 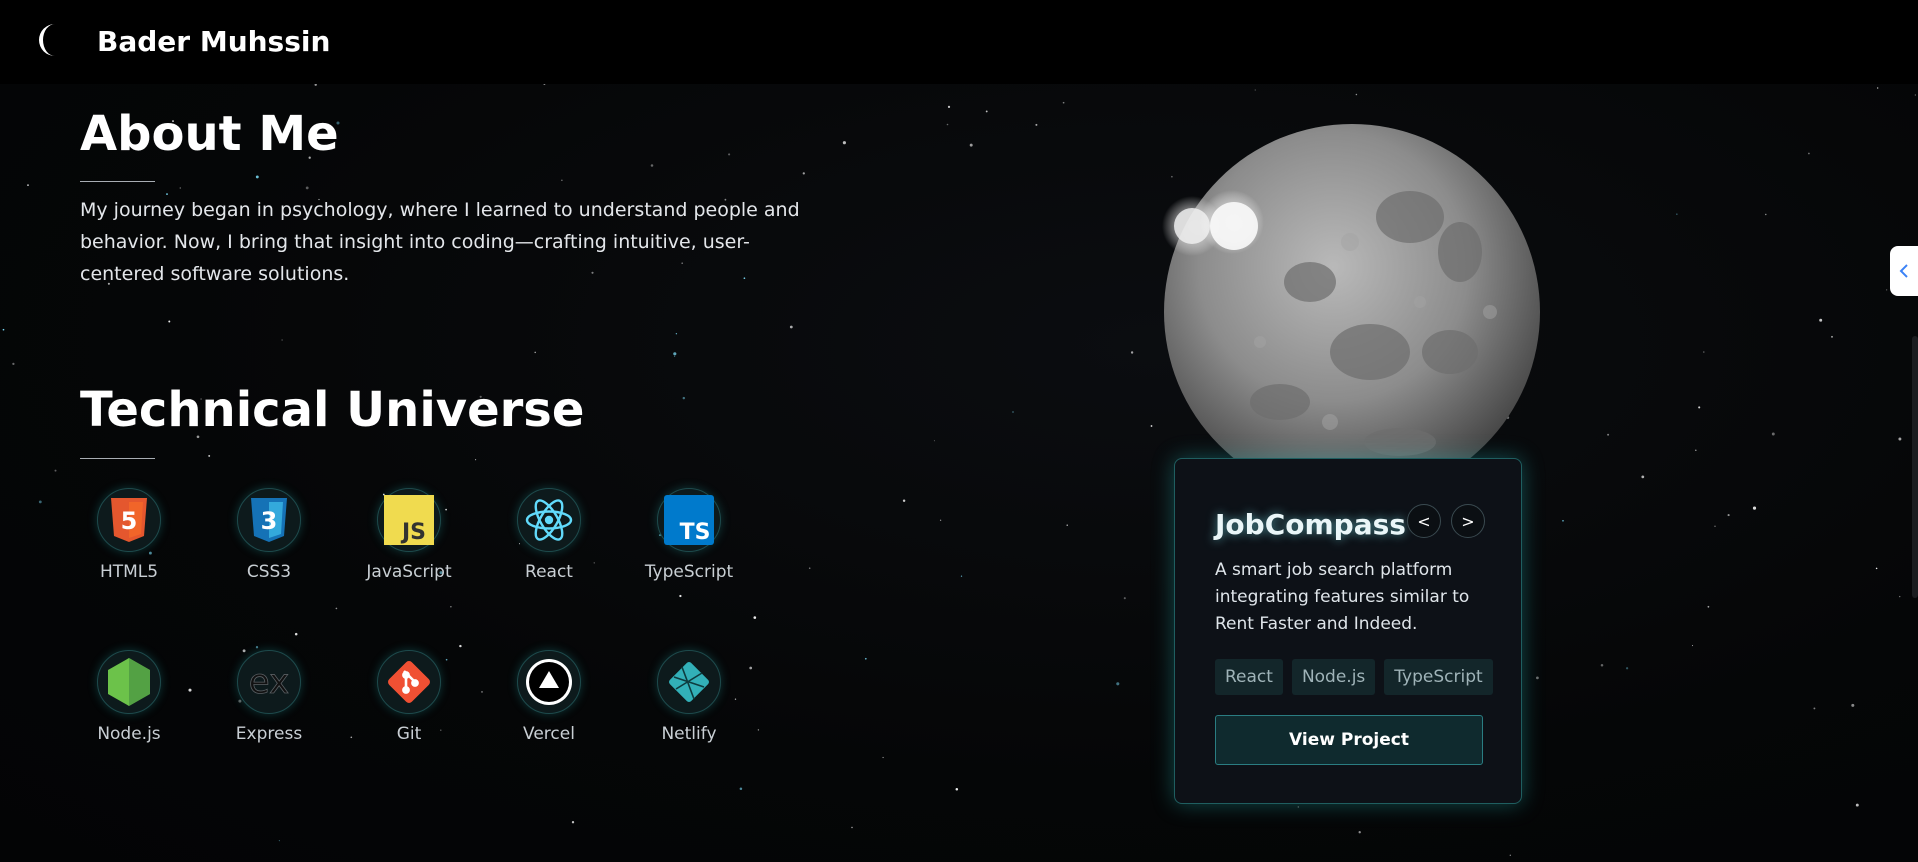 What do you see at coordinates (549, 572) in the screenshot?
I see `skill-label: React` at bounding box center [549, 572].